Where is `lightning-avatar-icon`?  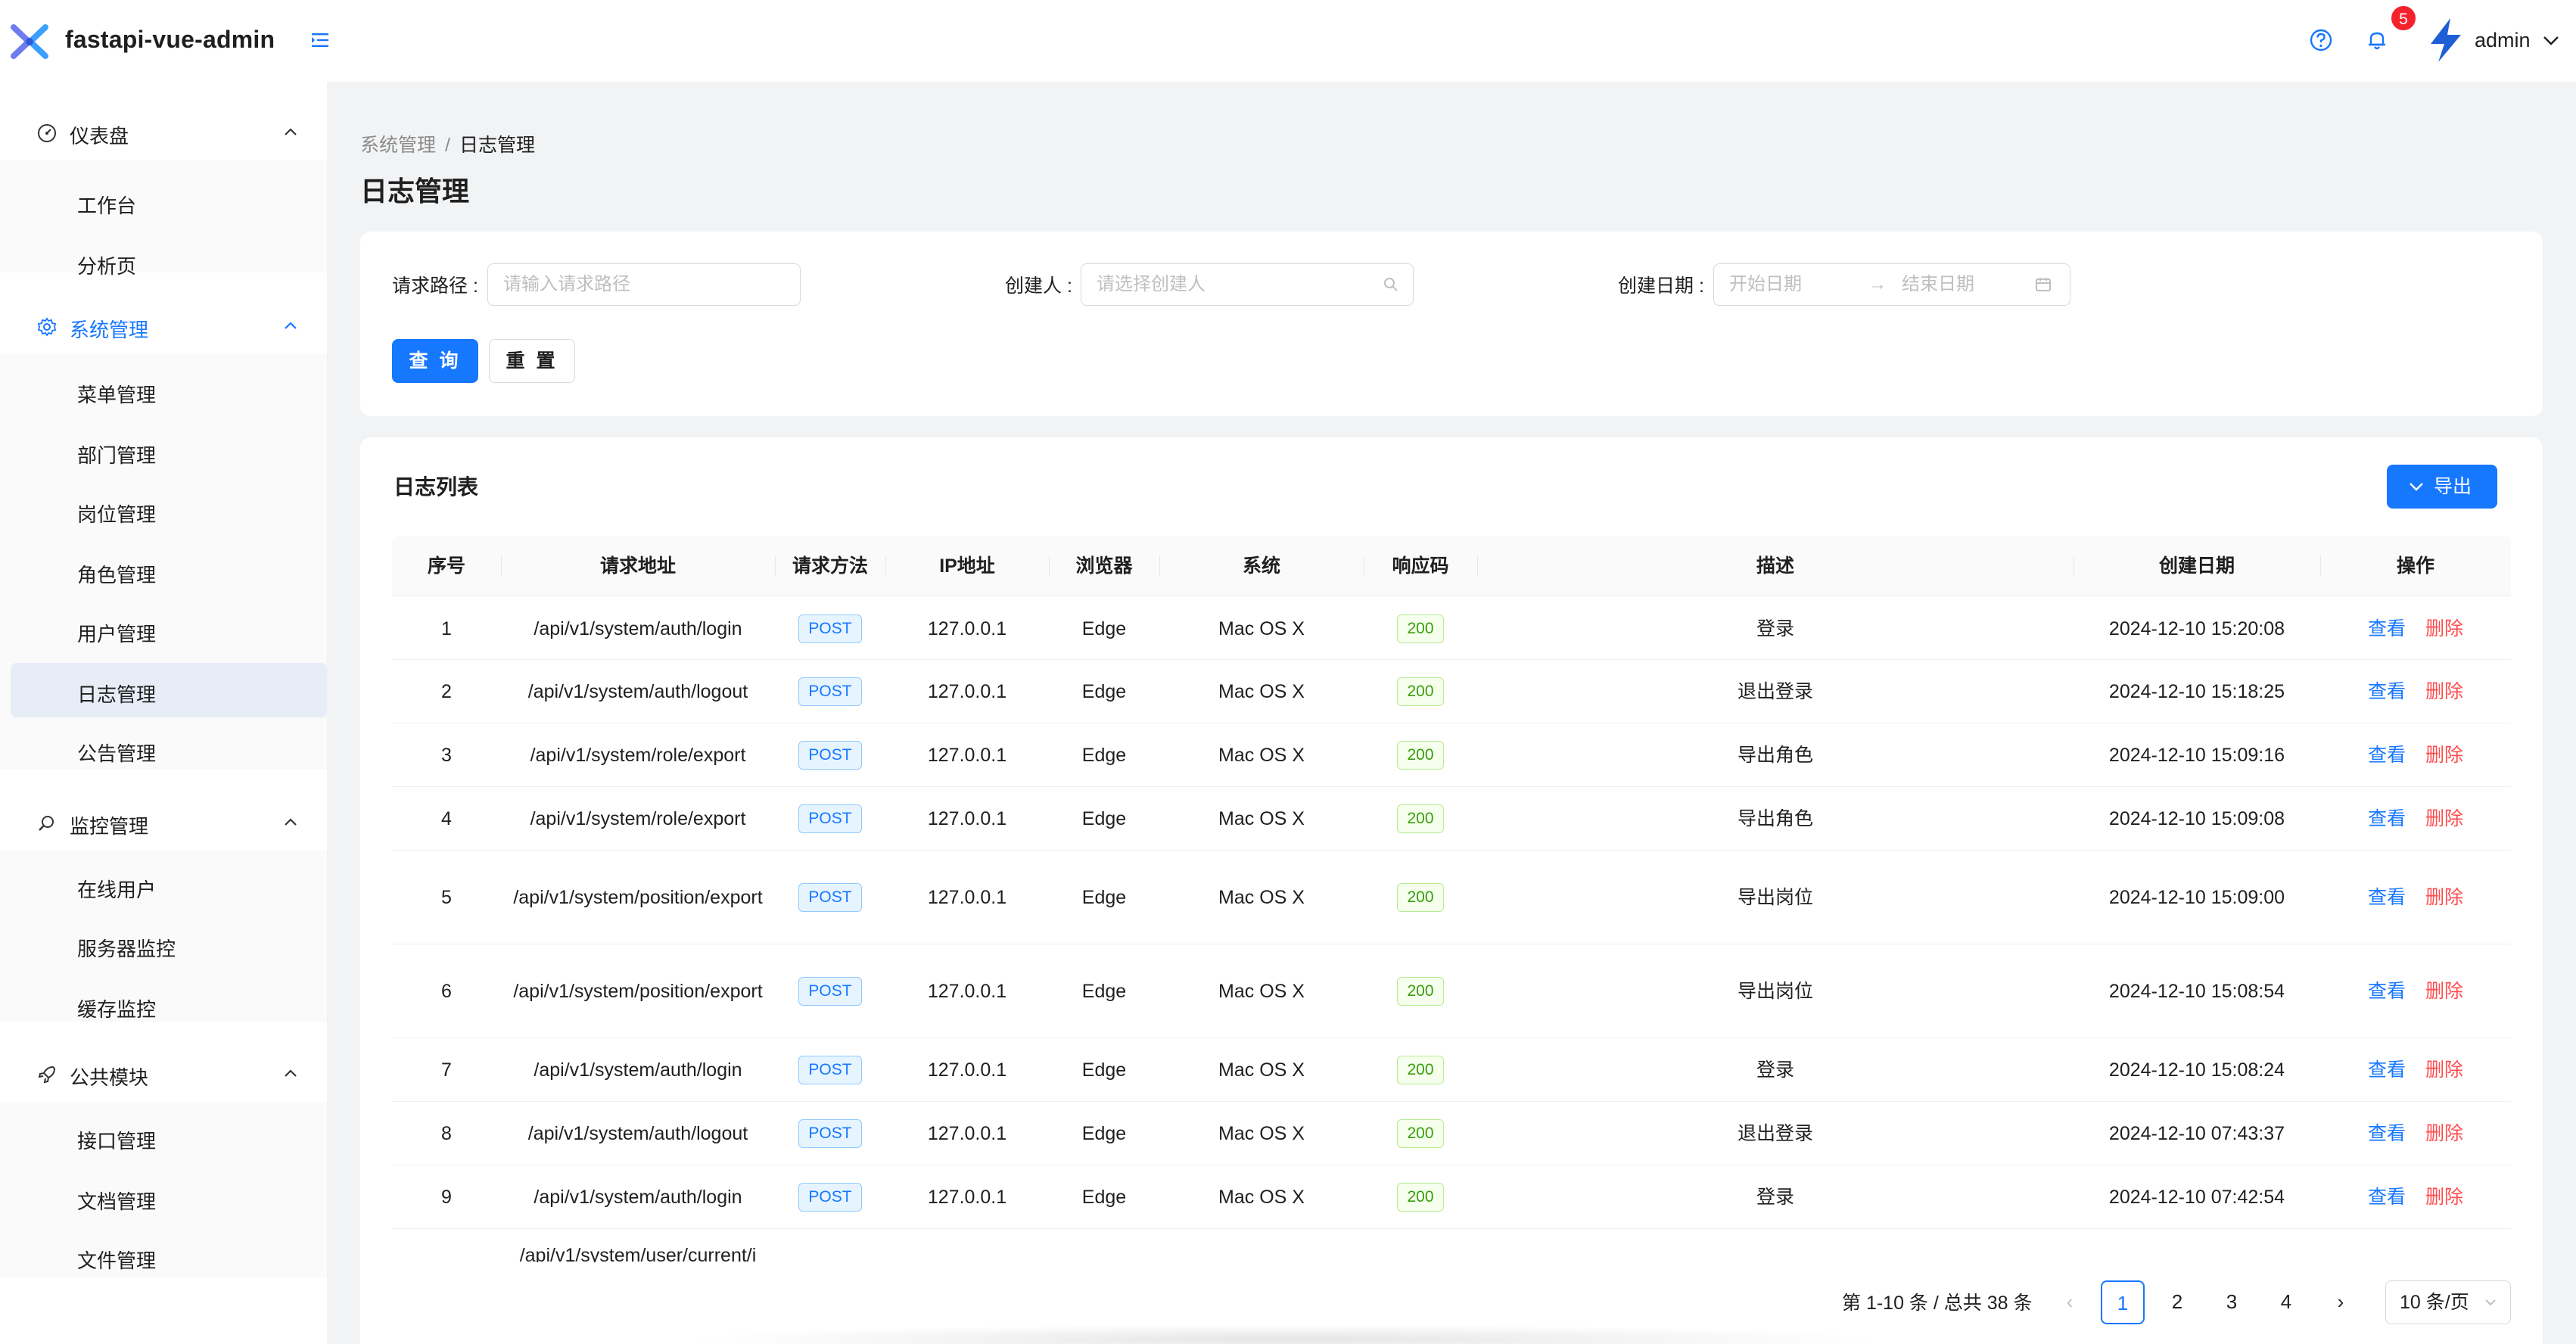 lightning-avatar-icon is located at coordinates (2446, 40).